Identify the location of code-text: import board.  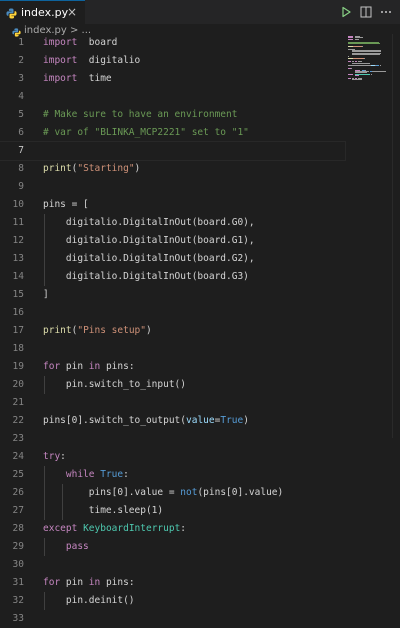
(80, 43).